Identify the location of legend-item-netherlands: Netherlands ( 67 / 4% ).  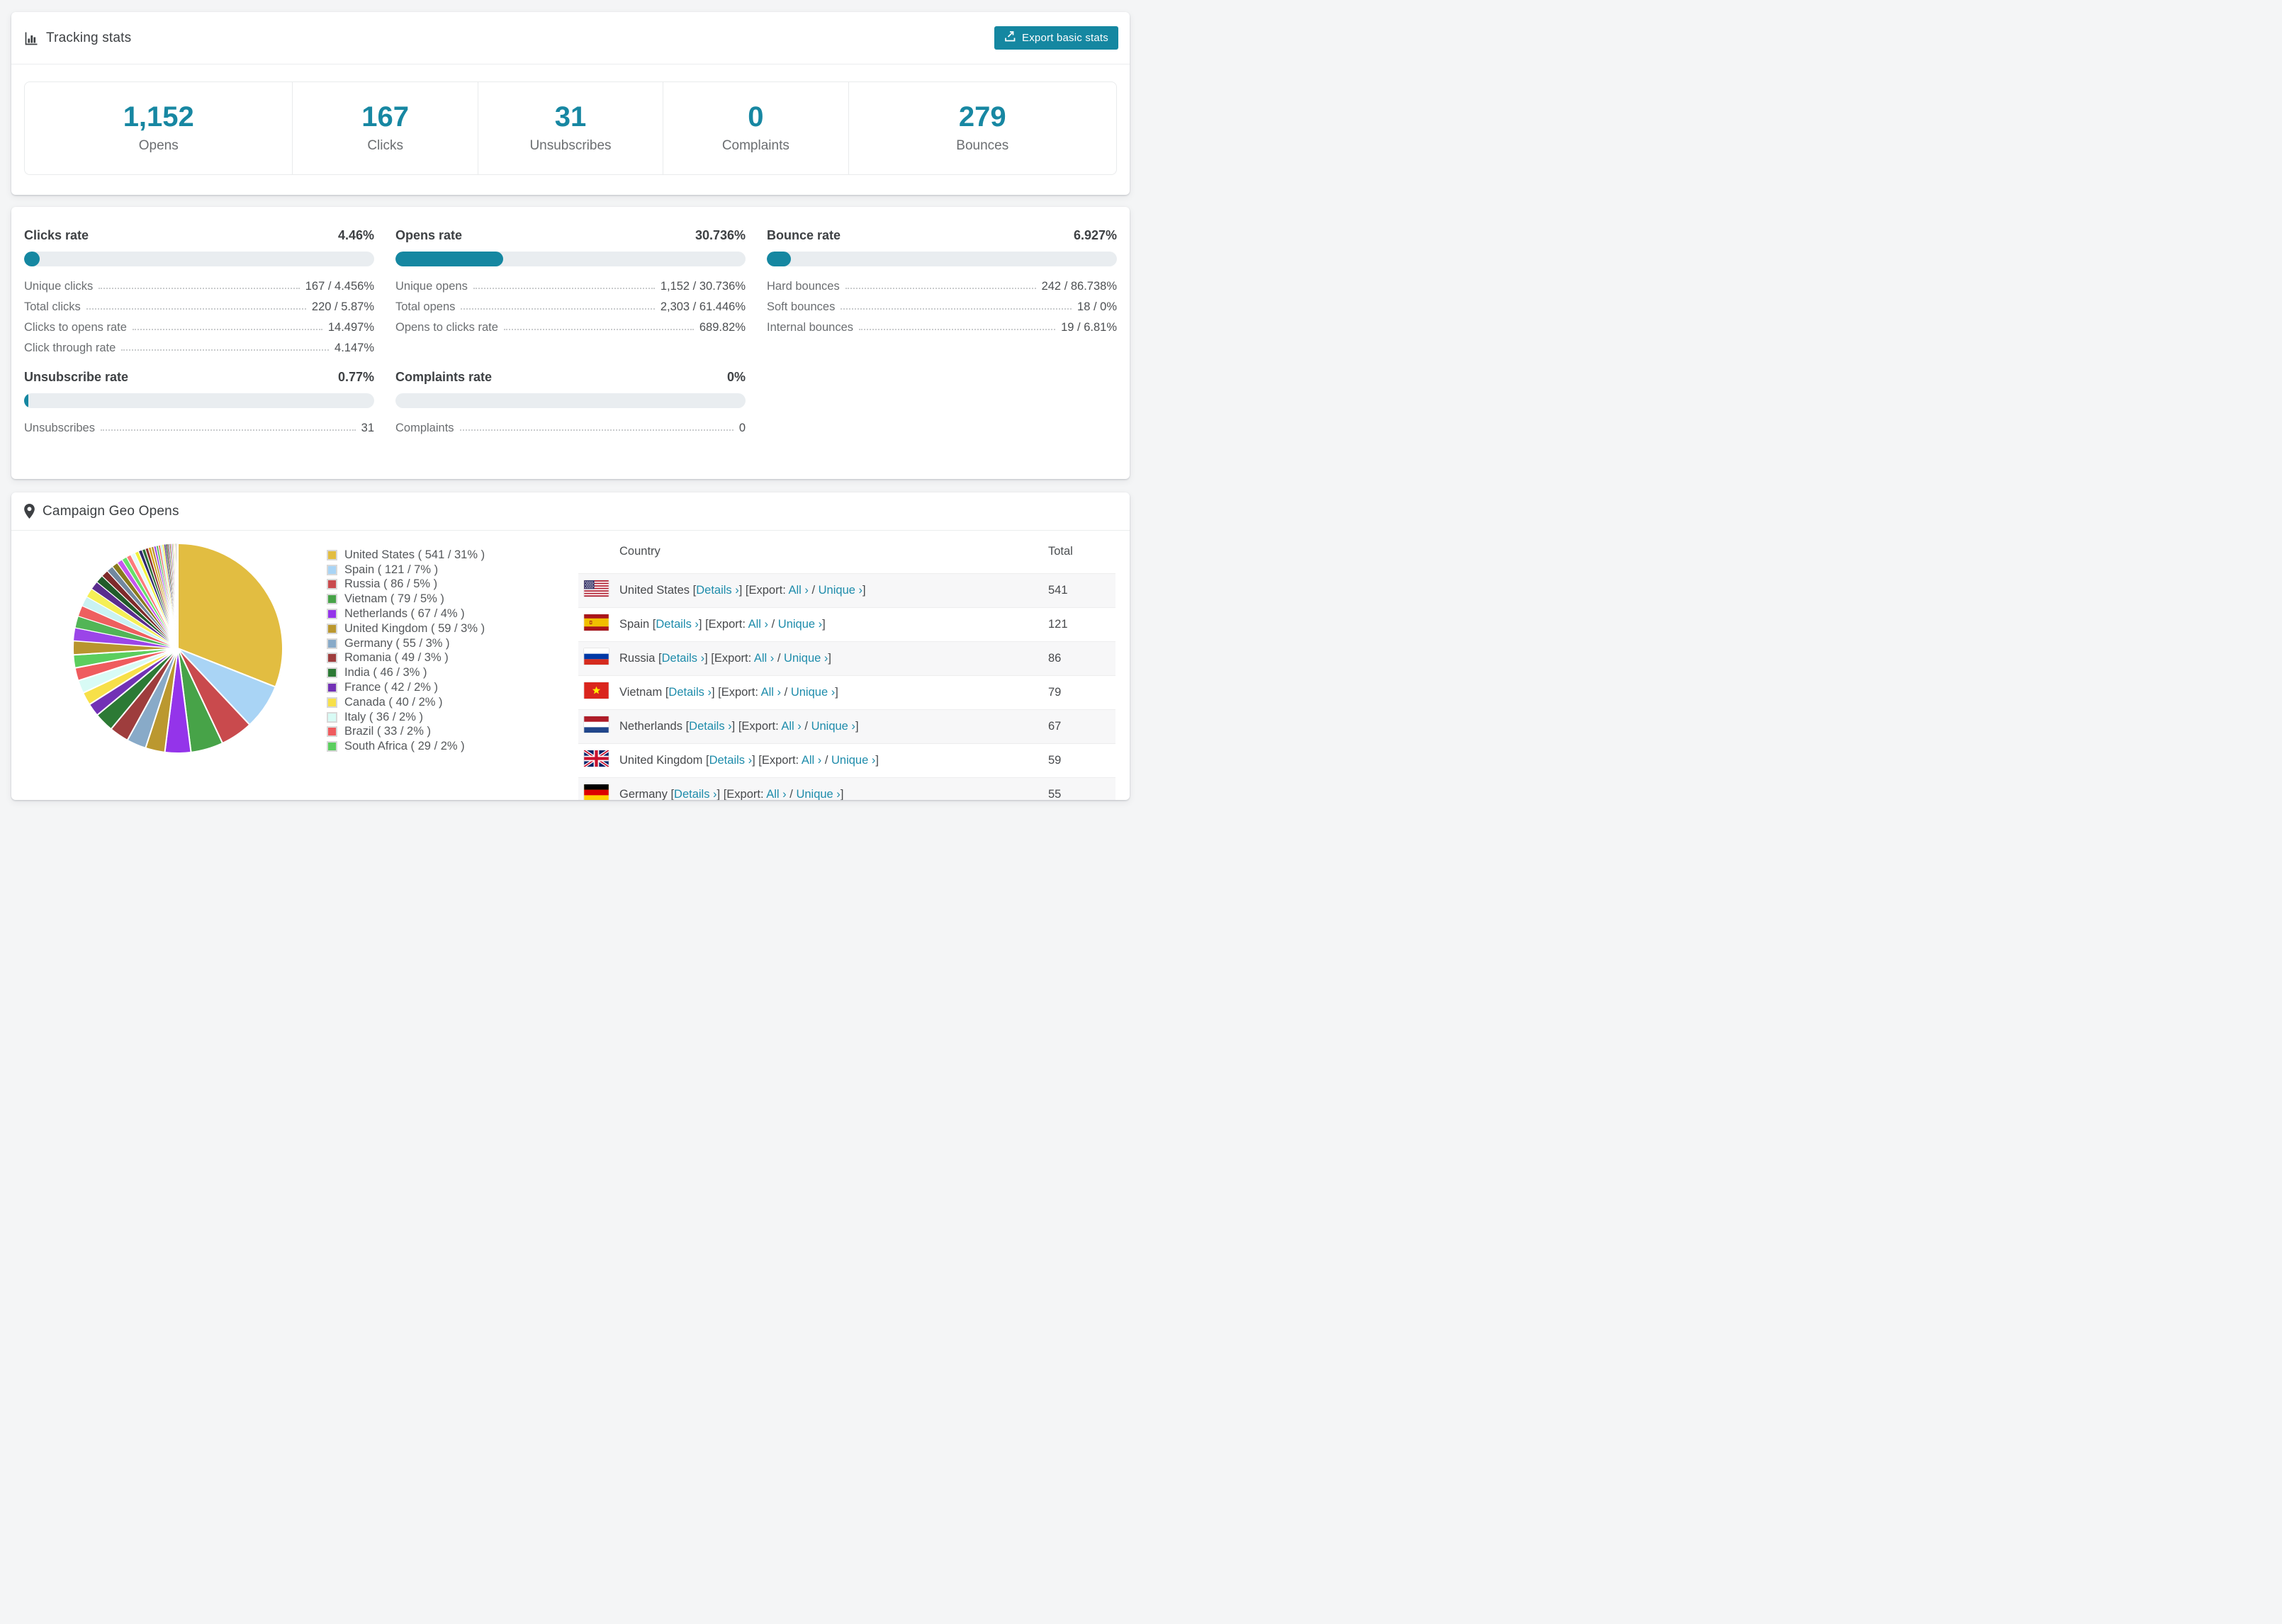
(406, 614).